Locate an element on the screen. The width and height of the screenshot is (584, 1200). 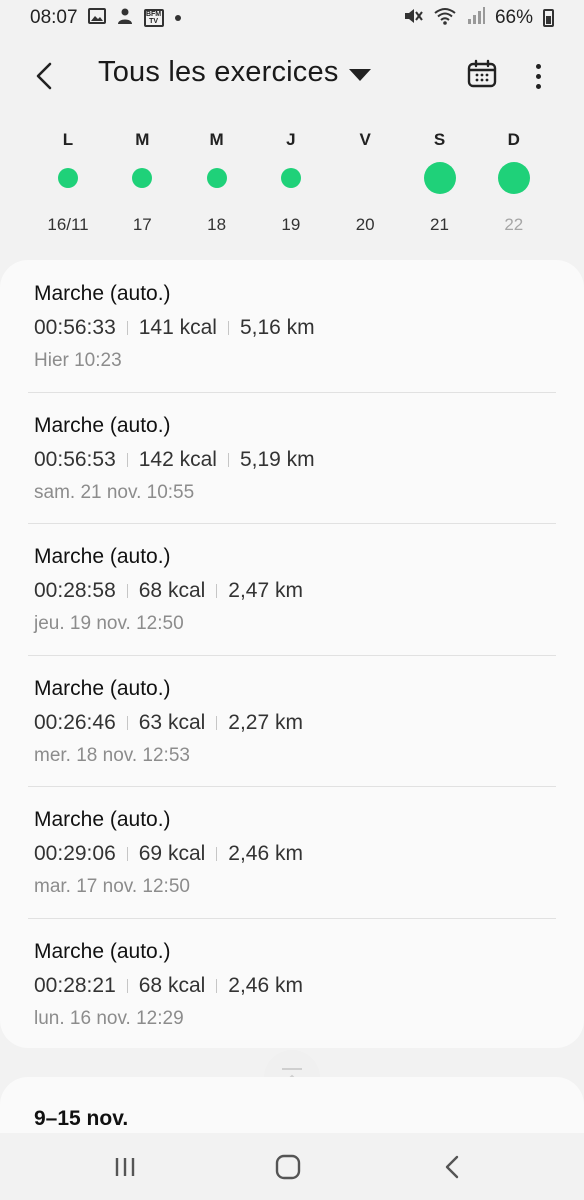
day-date: 17 is located at coordinates (142, 224).